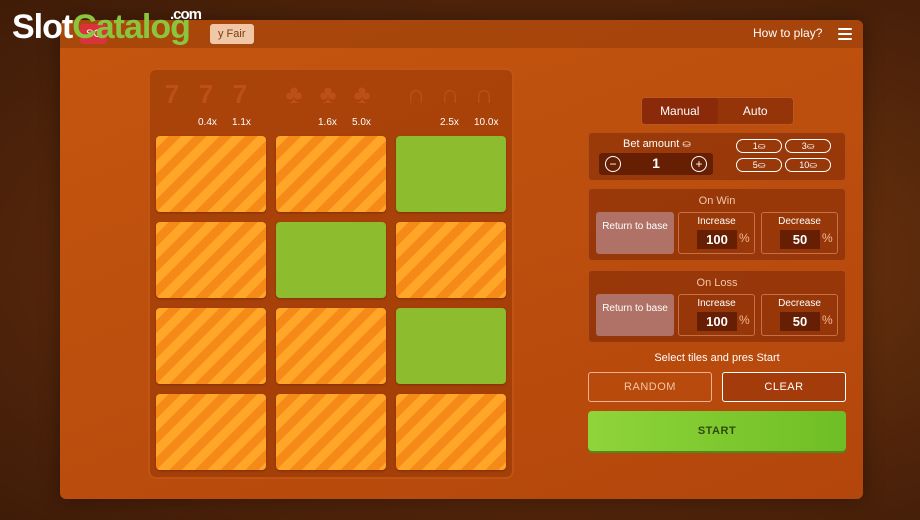  I want to click on win-decrease-control: Decrease 50 %, so click(799, 233).